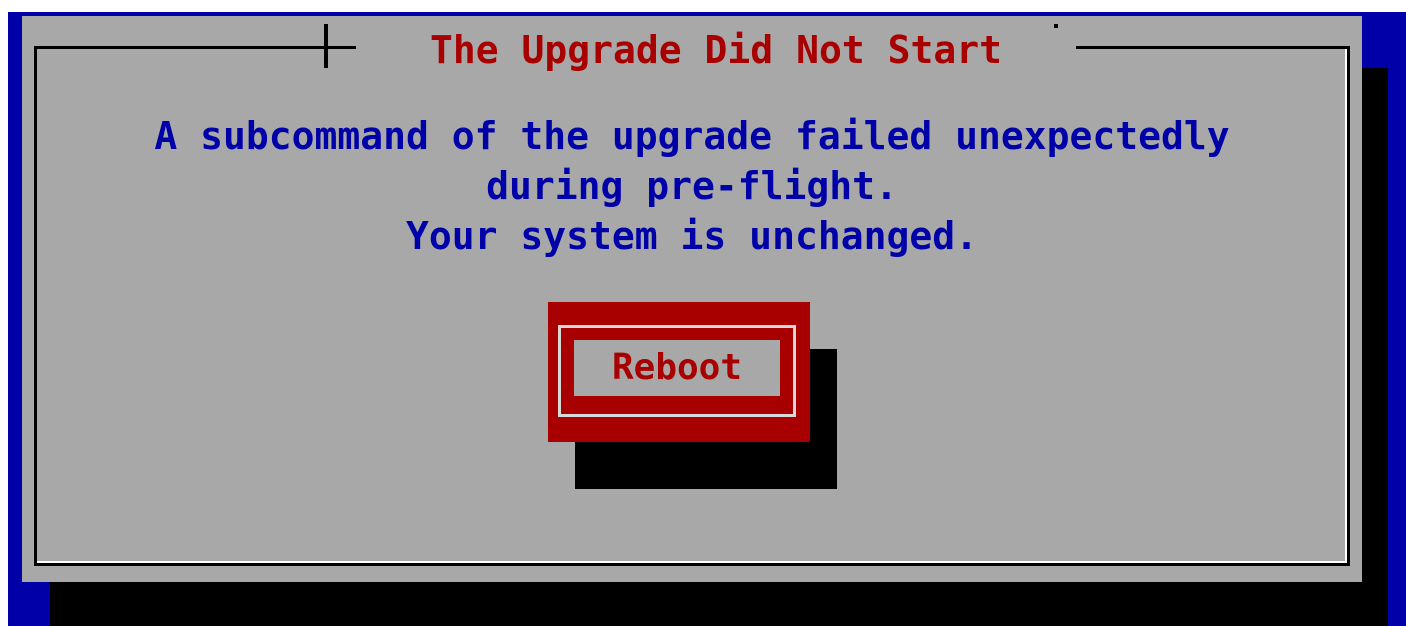 This screenshot has height=626, width=1406. I want to click on message-line-3: Your system is unchanged., so click(692, 236).